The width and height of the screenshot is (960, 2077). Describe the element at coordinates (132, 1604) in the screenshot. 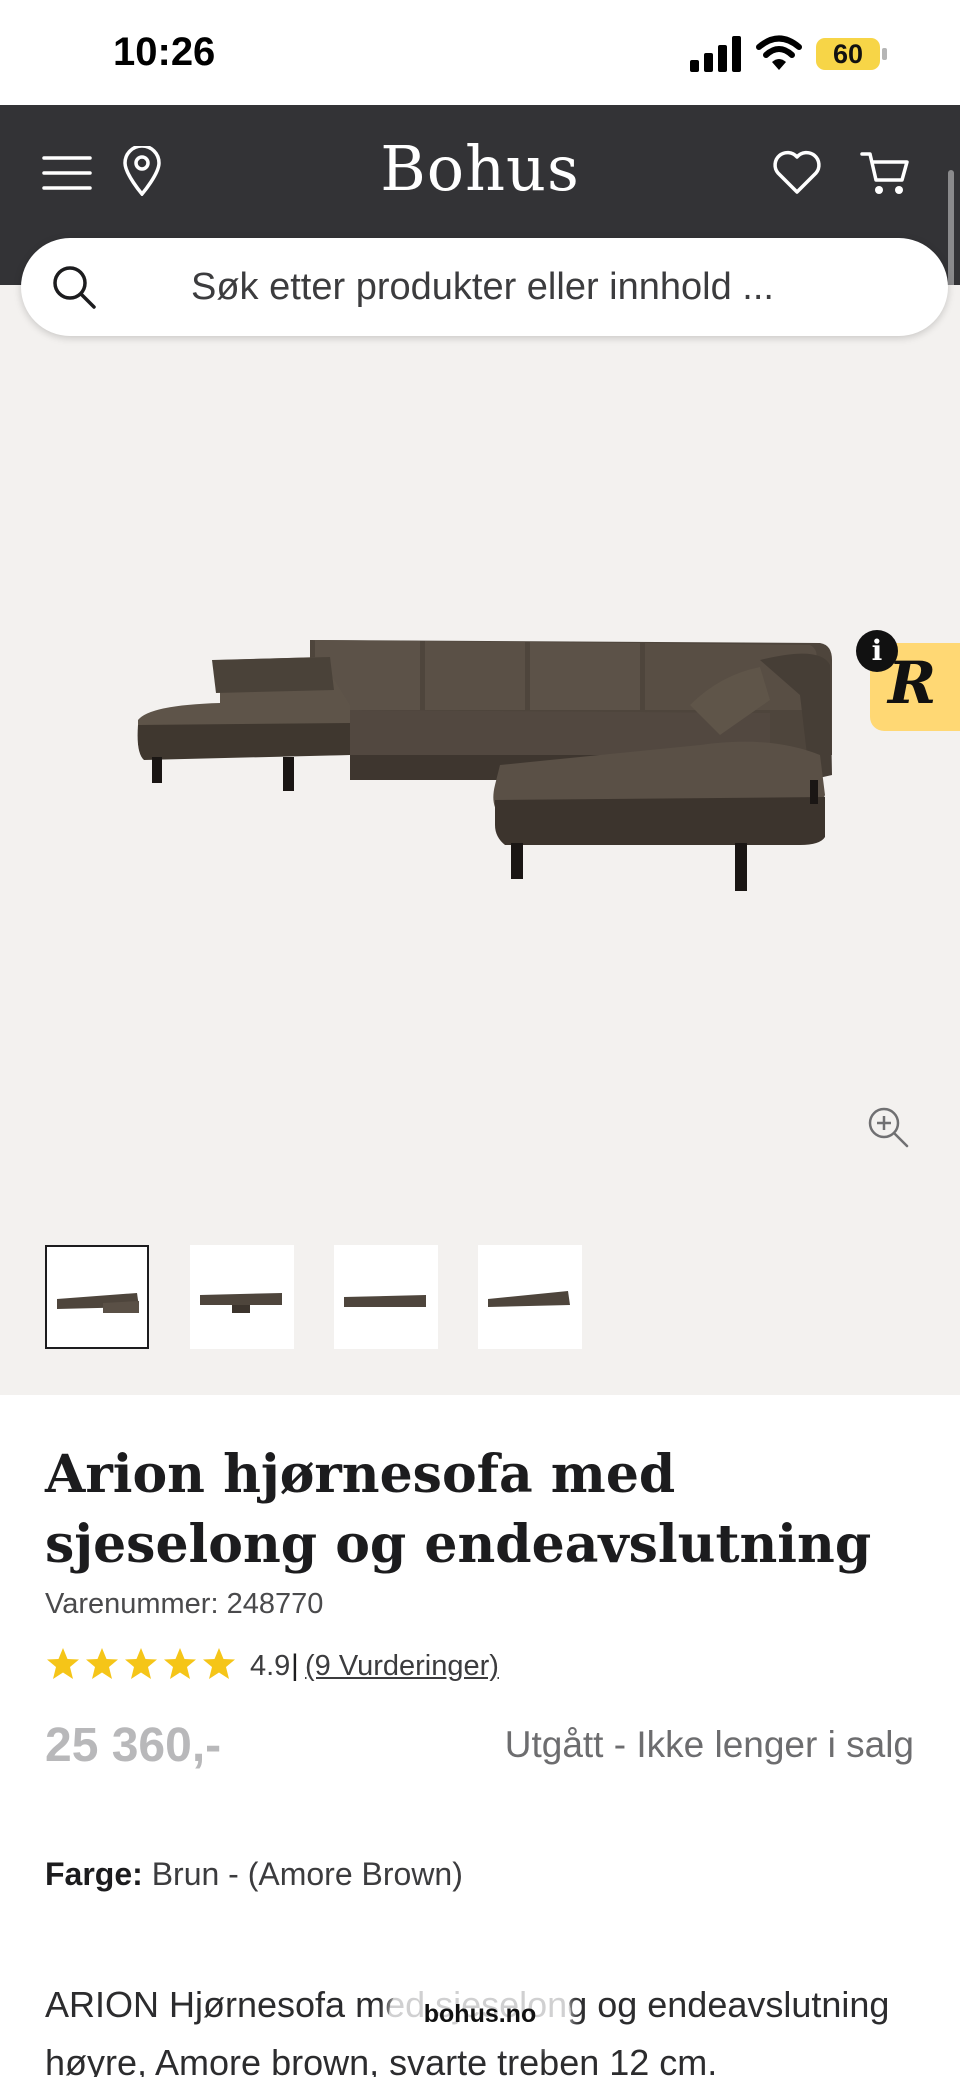

I see `sku-label: Varenummer:` at that location.